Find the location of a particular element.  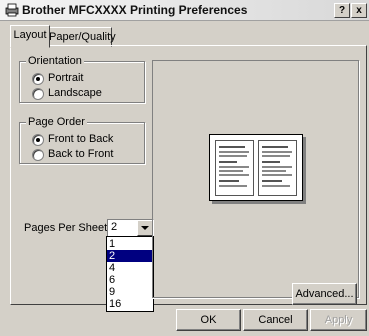

dropdown-option: 6 is located at coordinates (130, 280).